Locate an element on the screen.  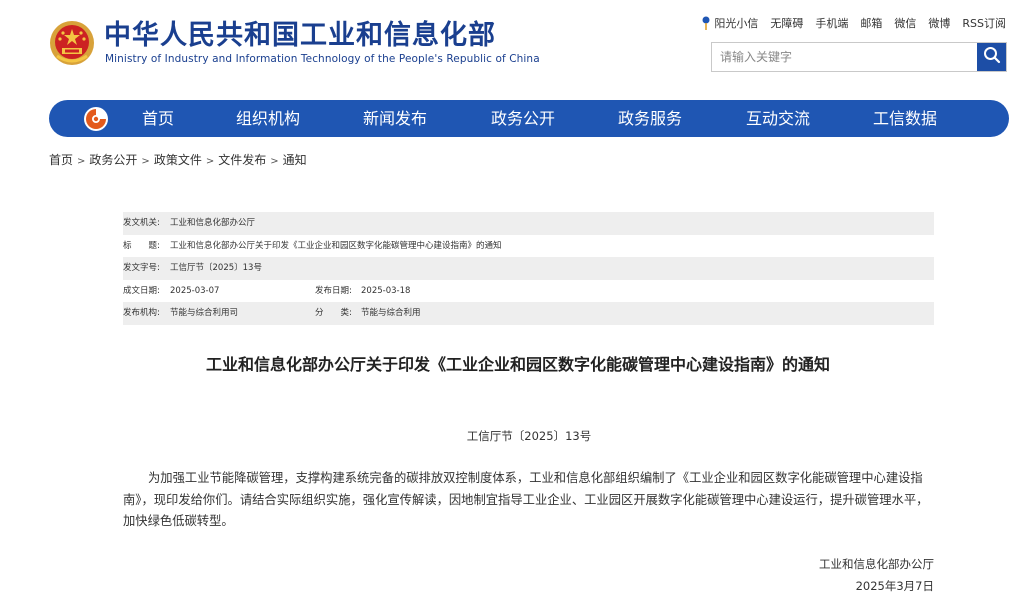
meta-docno: 工信厅节〔2025〕13号 is located at coordinates (216, 268).